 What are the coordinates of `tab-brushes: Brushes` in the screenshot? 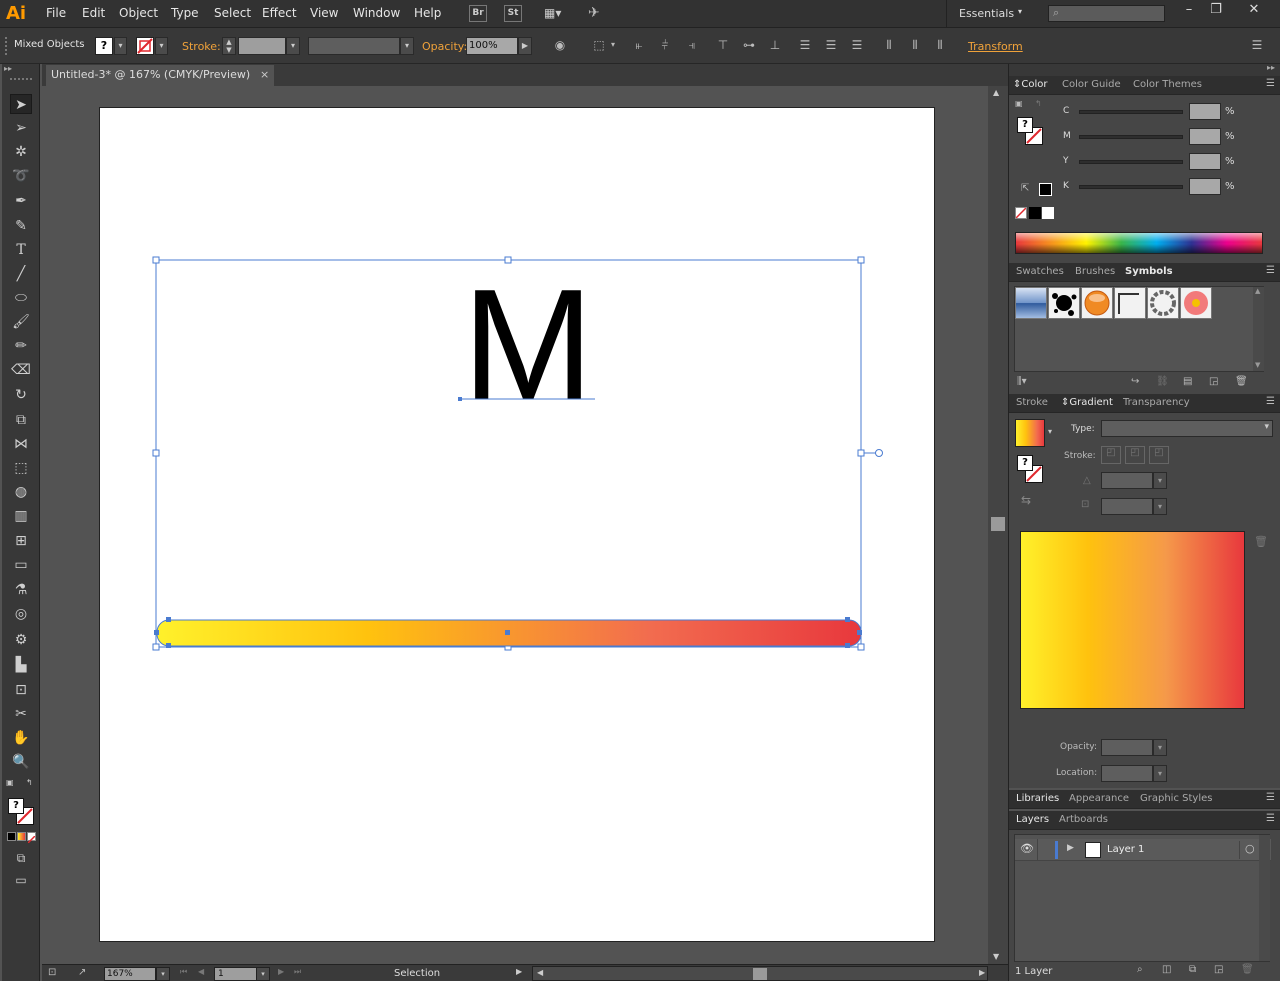 It's located at (1095, 271).